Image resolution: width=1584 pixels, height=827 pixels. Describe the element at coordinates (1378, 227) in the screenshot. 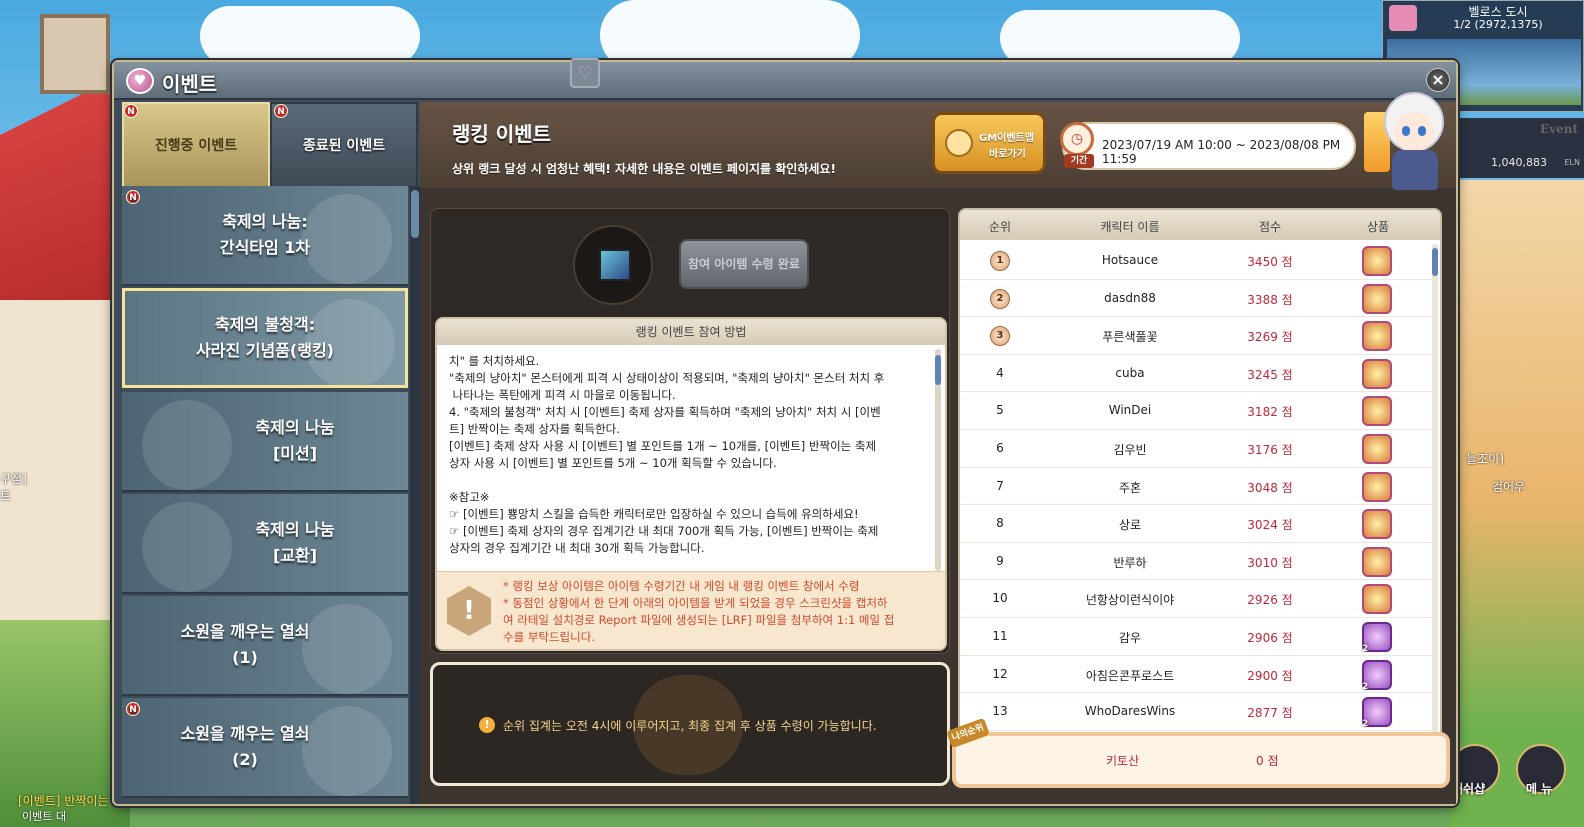

I see `header-prize: 상품` at that location.